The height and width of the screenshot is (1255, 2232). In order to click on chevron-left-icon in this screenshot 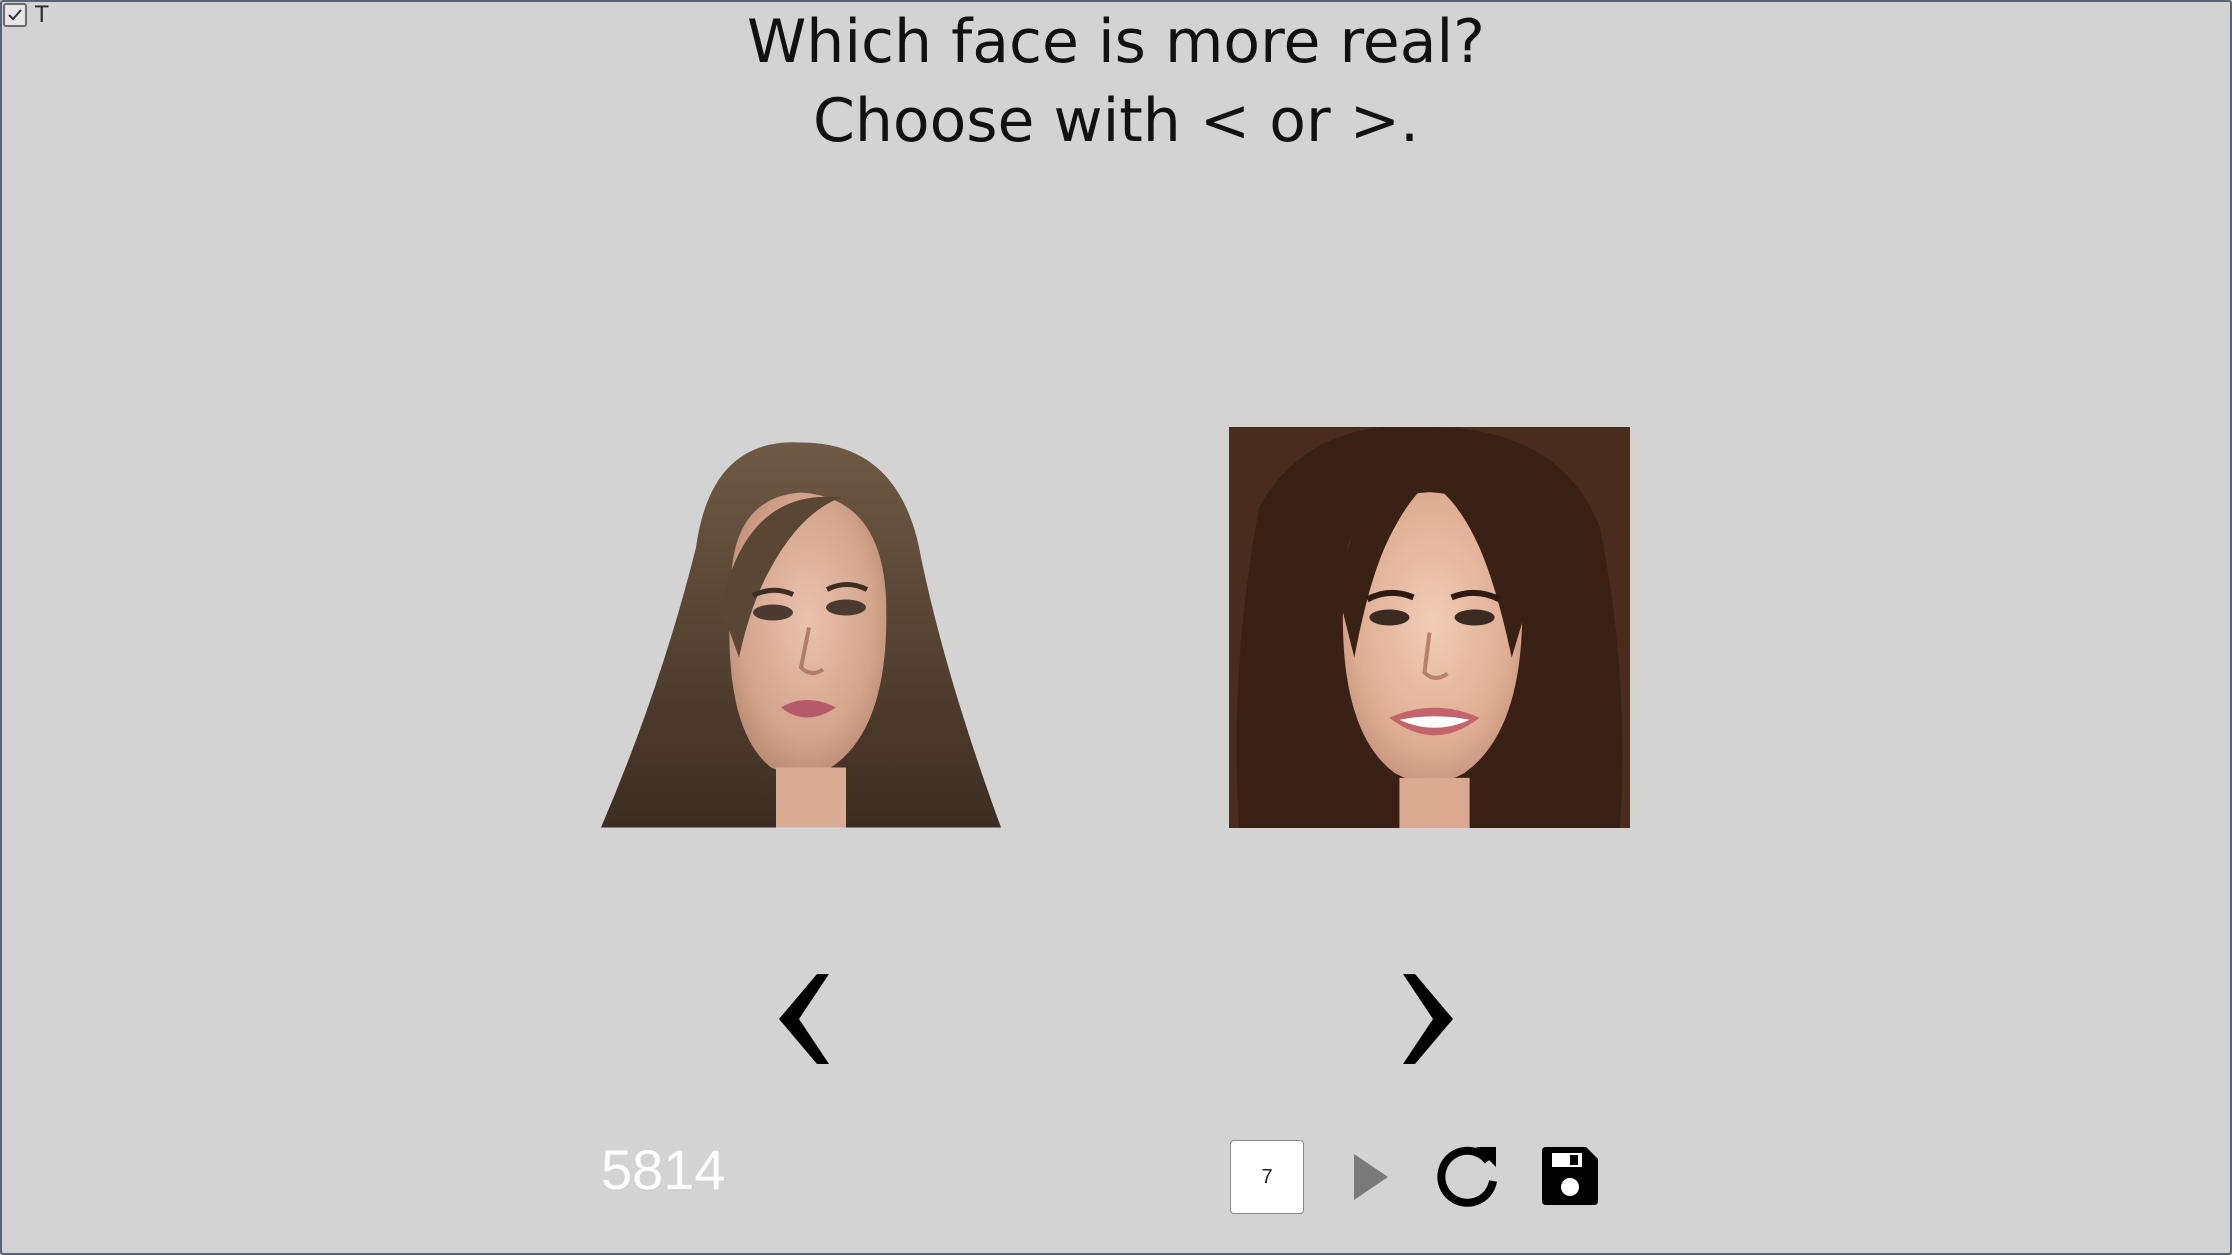, I will do `click(804, 1019)`.